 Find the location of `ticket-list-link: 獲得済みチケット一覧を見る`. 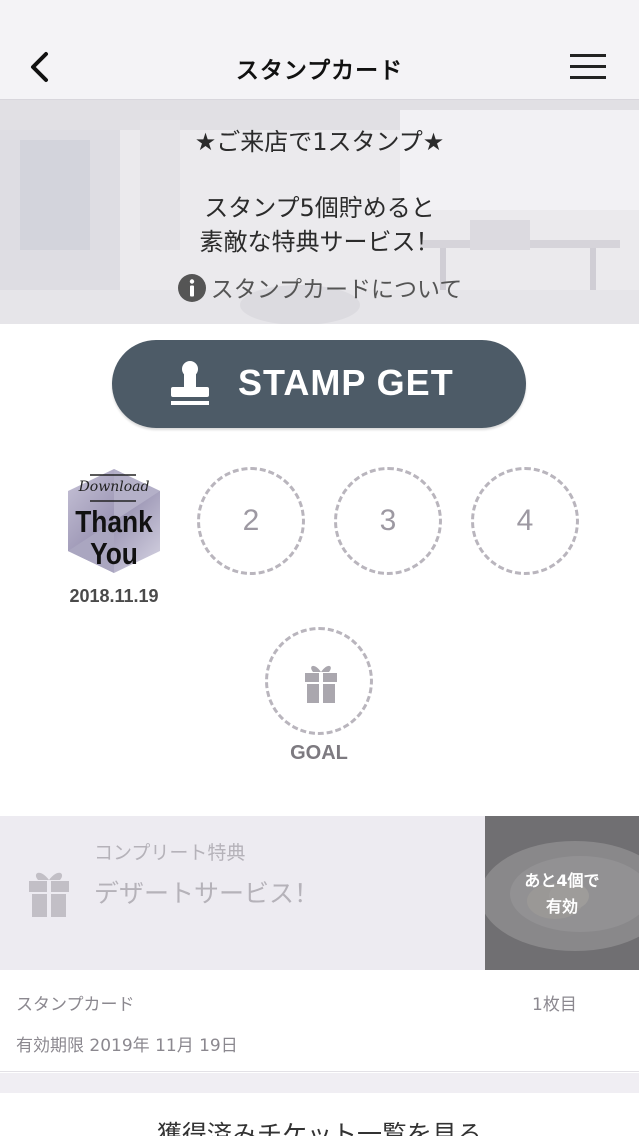

ticket-list-link: 獲得済みチケット一覧を見る is located at coordinates (319, 1114).